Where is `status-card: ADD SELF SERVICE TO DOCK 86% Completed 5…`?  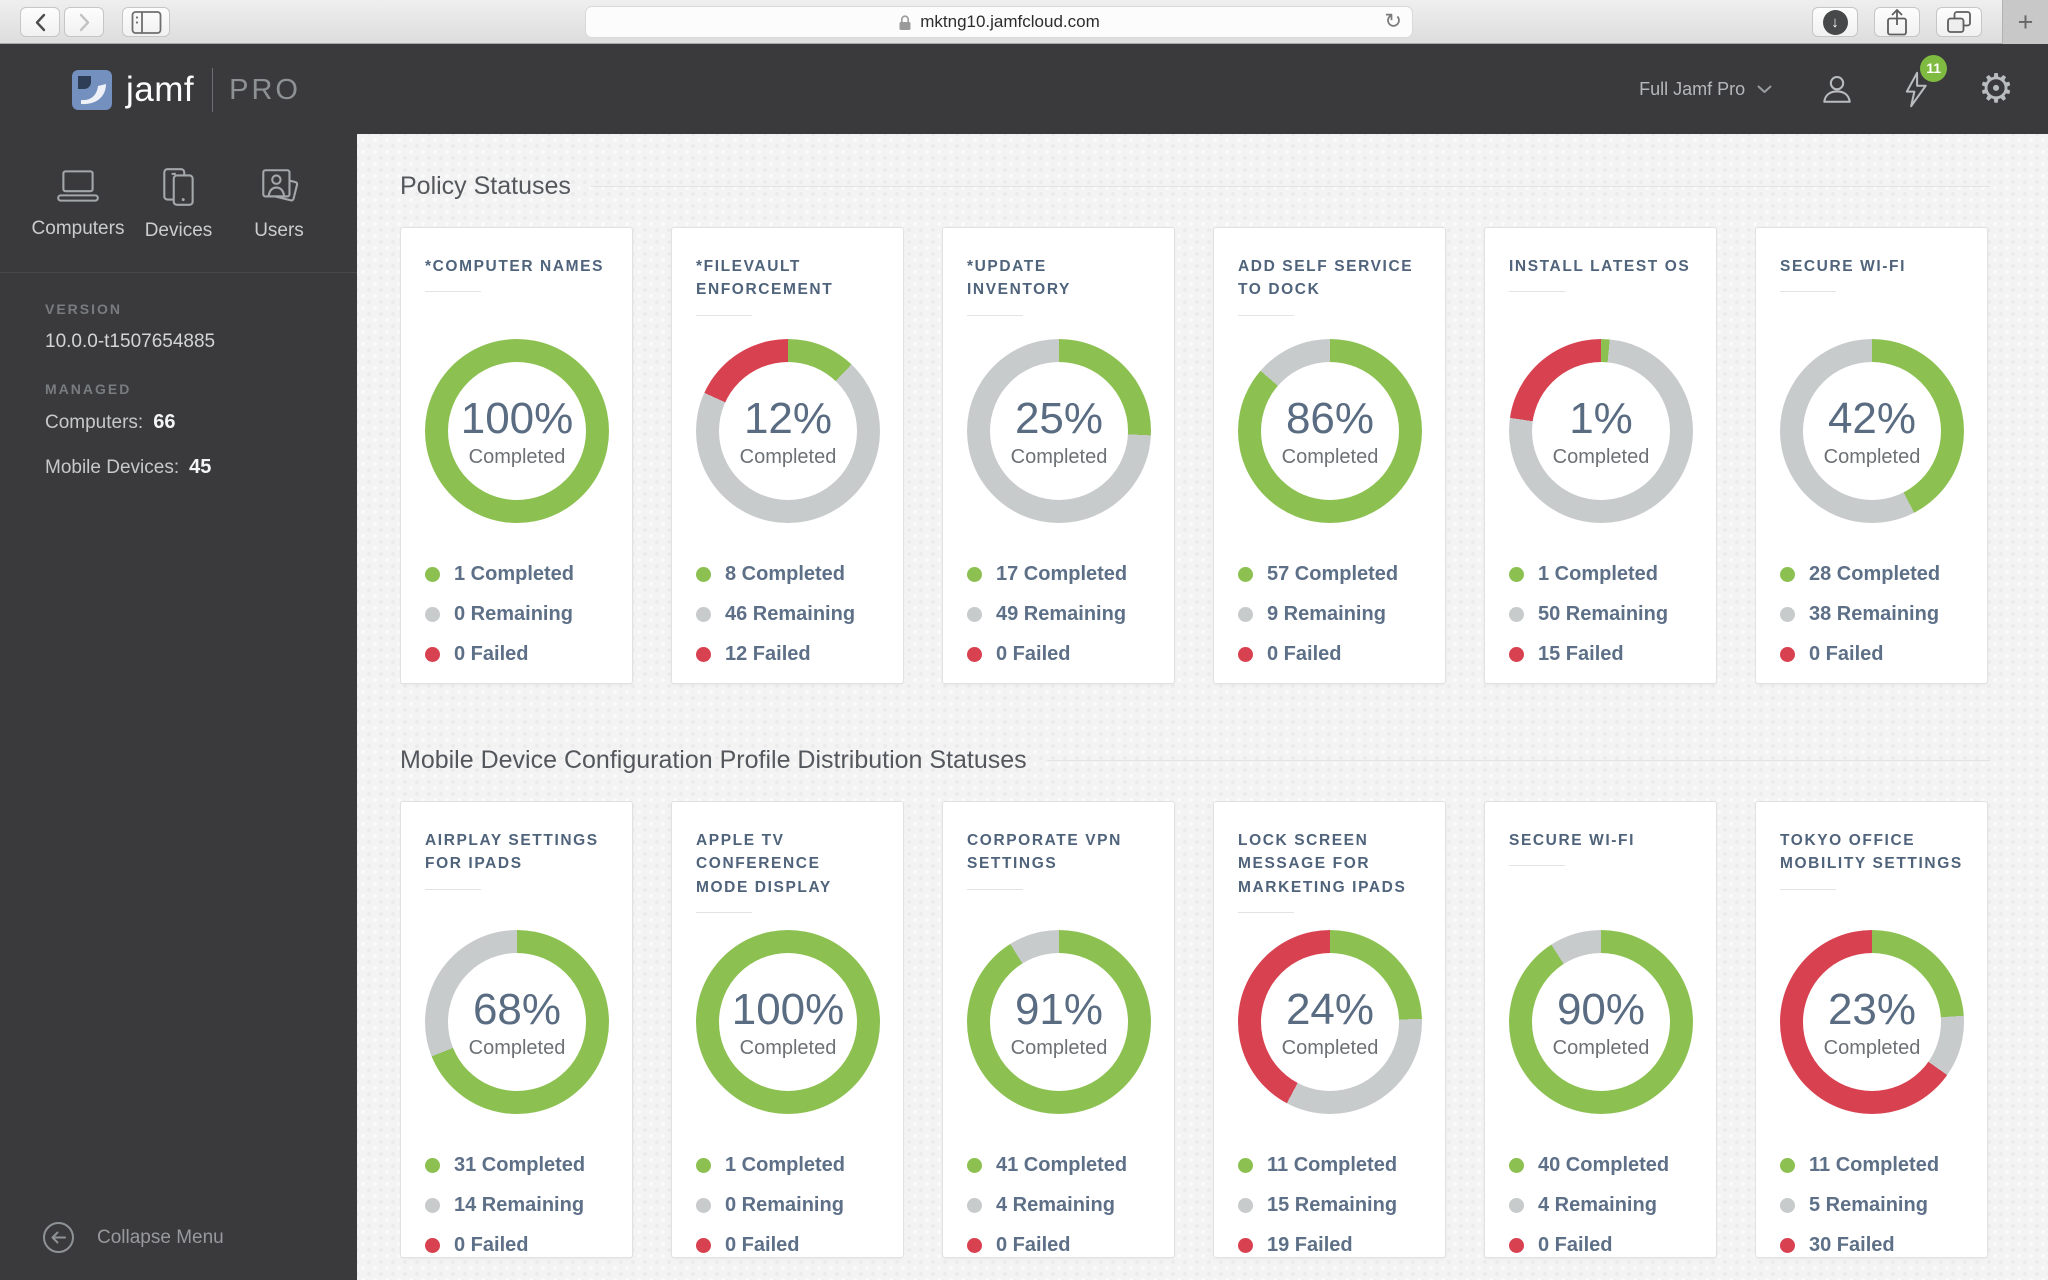
status-card: ADD SELF SERVICE TO DOCK 86% Completed 5… is located at coordinates (1329, 455).